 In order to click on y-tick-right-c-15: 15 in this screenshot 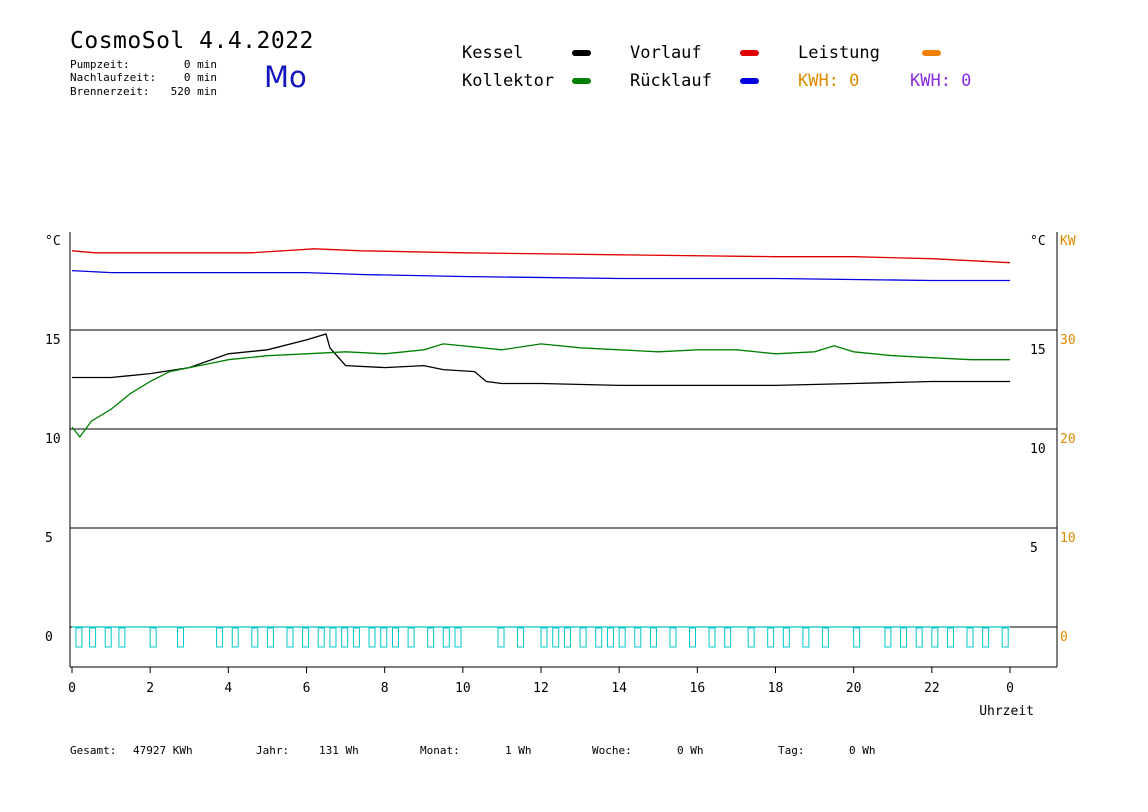, I will do `click(1038, 350)`.